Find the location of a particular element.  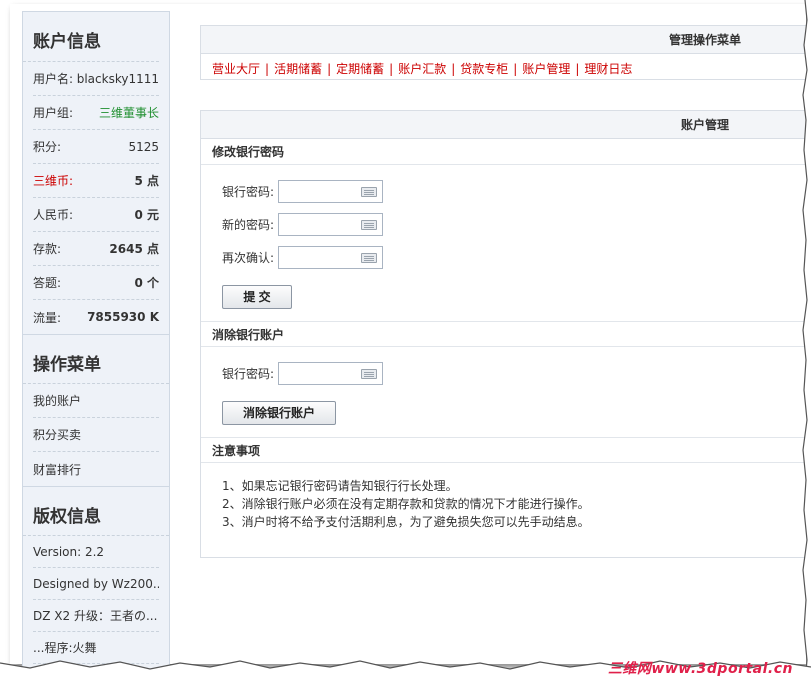

info-row-deposit: 存款: 2645 点 is located at coordinates (96, 249).